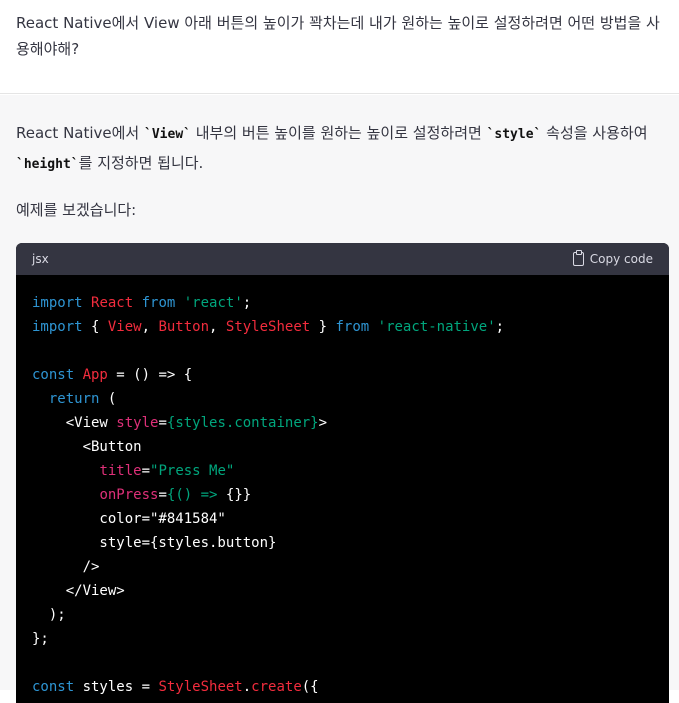  What do you see at coordinates (87, 447) in the screenshot?
I see `code-token: <Button` at bounding box center [87, 447].